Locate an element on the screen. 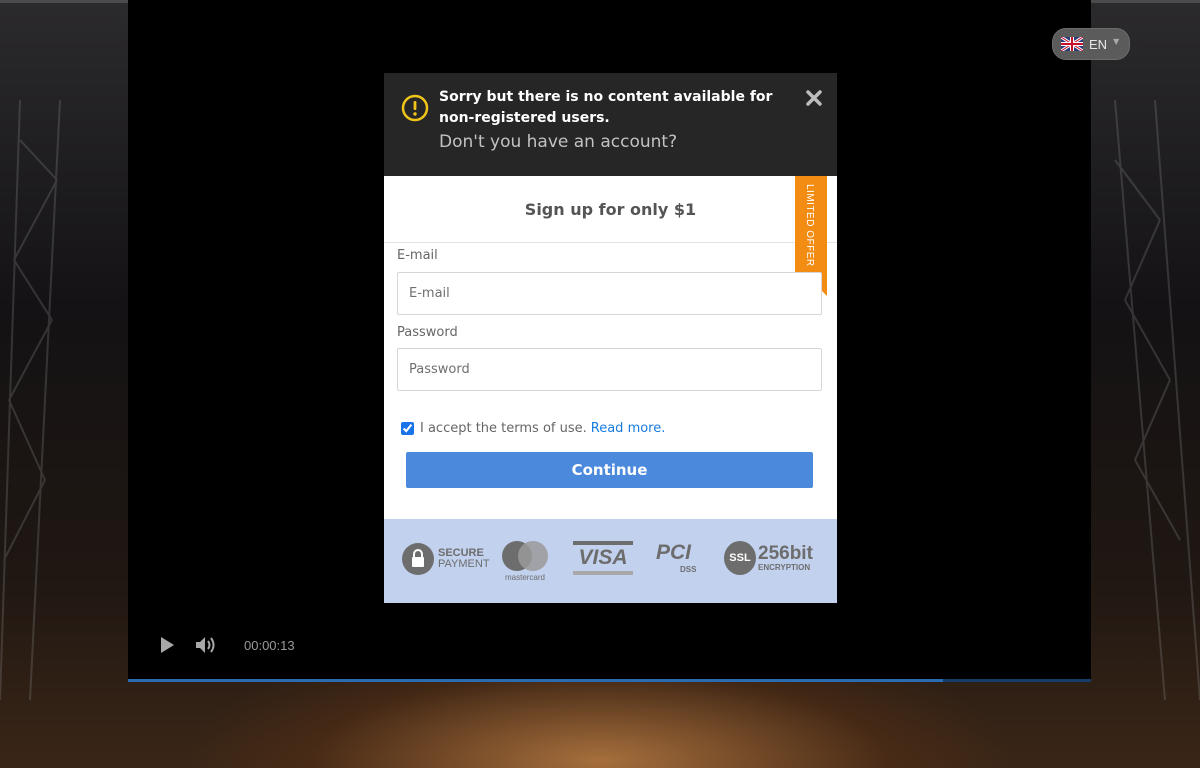  ssl-encryption-label: ENCRYPTION is located at coordinates (784, 567).